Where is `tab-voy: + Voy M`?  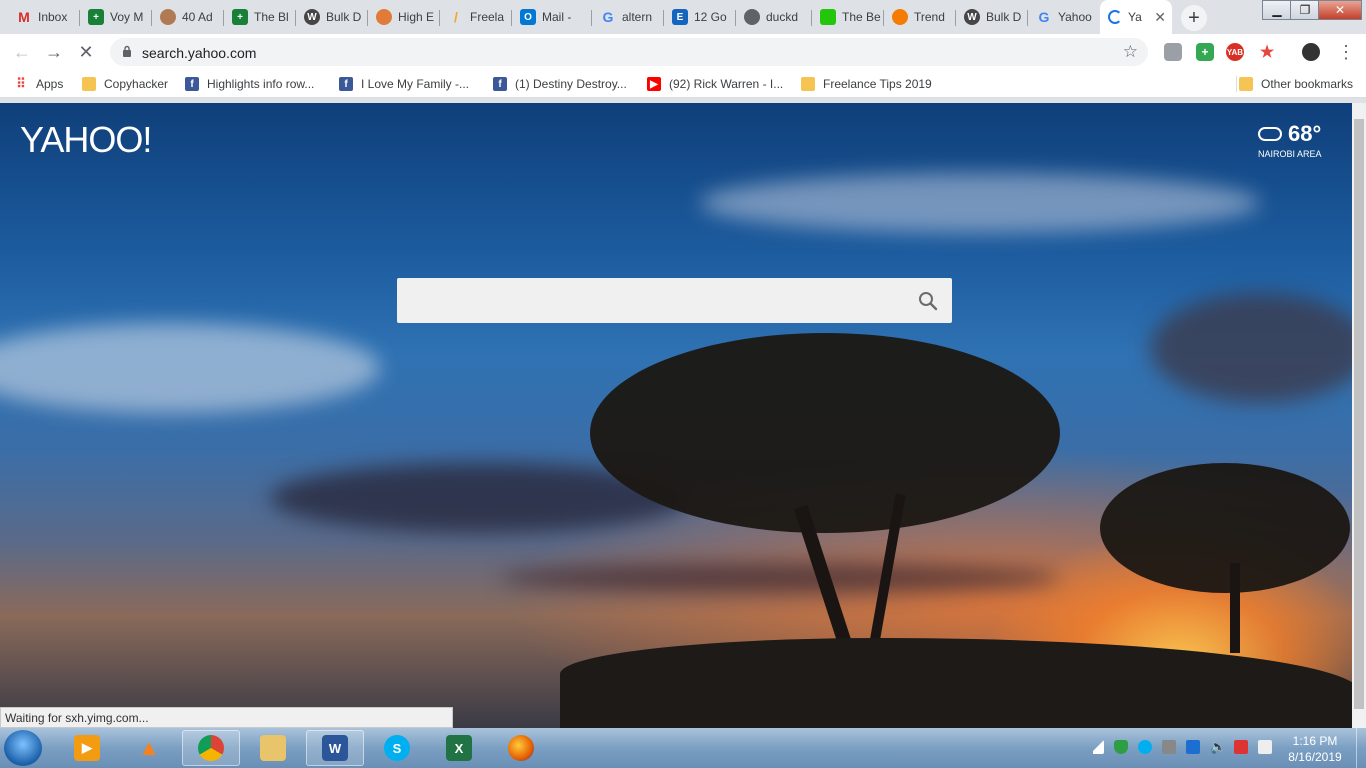
tab-voy: + Voy M is located at coordinates (116, 17).